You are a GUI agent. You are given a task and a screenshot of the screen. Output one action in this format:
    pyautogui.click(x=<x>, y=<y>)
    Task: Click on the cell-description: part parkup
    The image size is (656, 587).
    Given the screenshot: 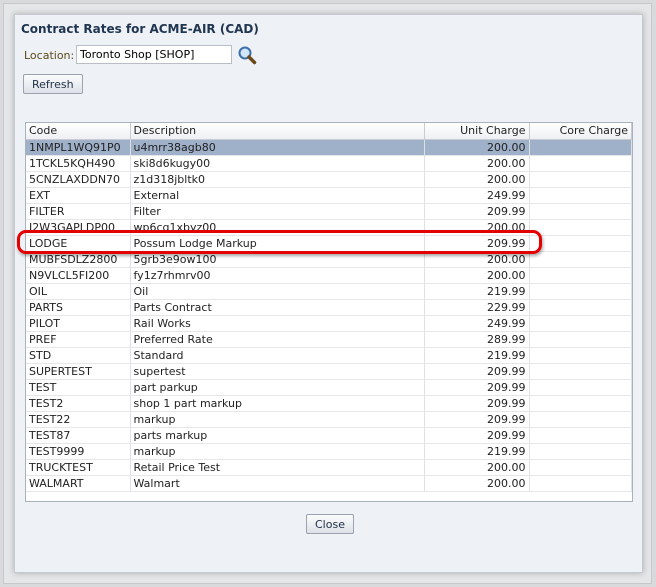 What is the action you would take?
    pyautogui.click(x=277, y=387)
    